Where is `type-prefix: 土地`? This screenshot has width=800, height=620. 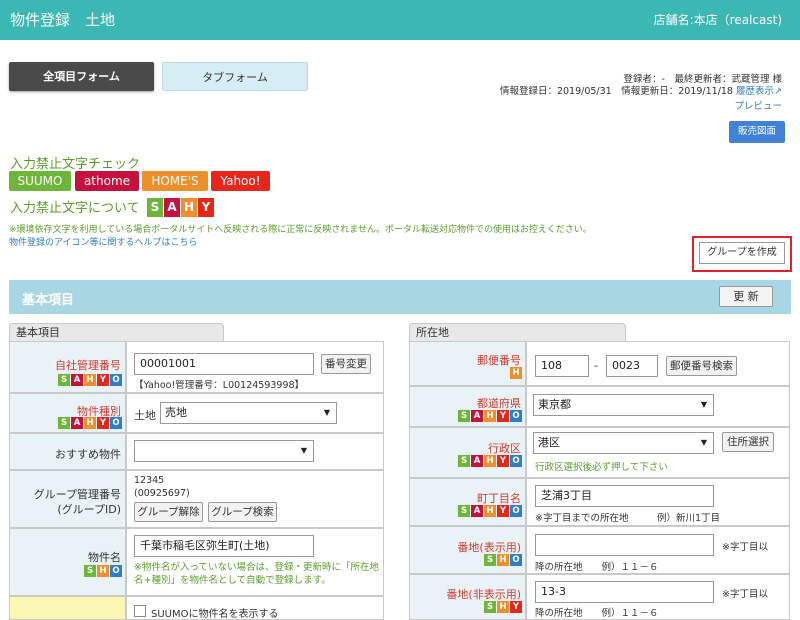
type-prefix: 土地 is located at coordinates (145, 415).